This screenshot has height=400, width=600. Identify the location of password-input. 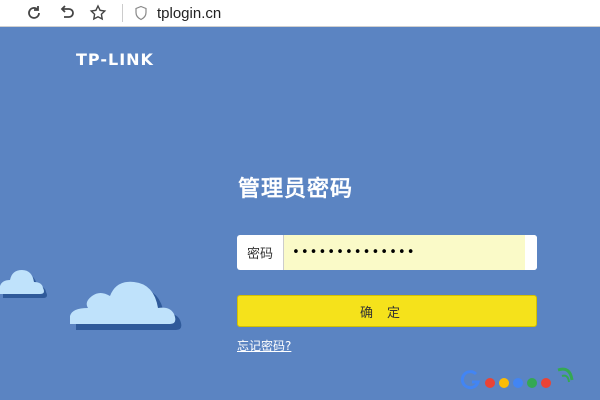
(404, 252).